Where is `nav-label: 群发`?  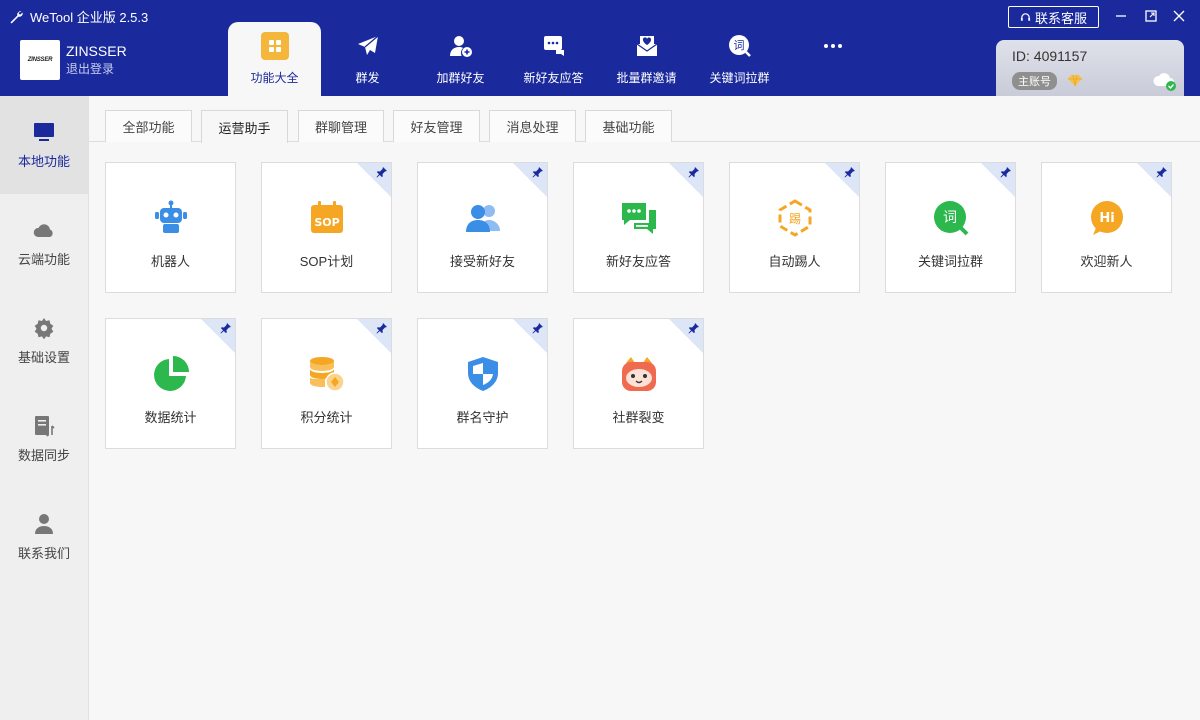
nav-label: 群发 is located at coordinates (367, 78).